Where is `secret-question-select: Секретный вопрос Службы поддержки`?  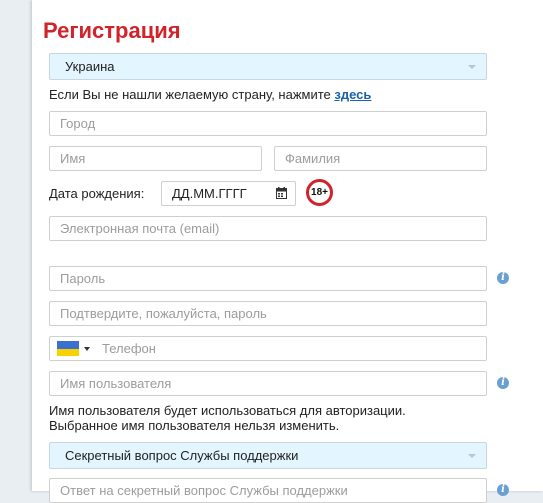
secret-question-select: Секретный вопрос Службы поддержки is located at coordinates (268, 455).